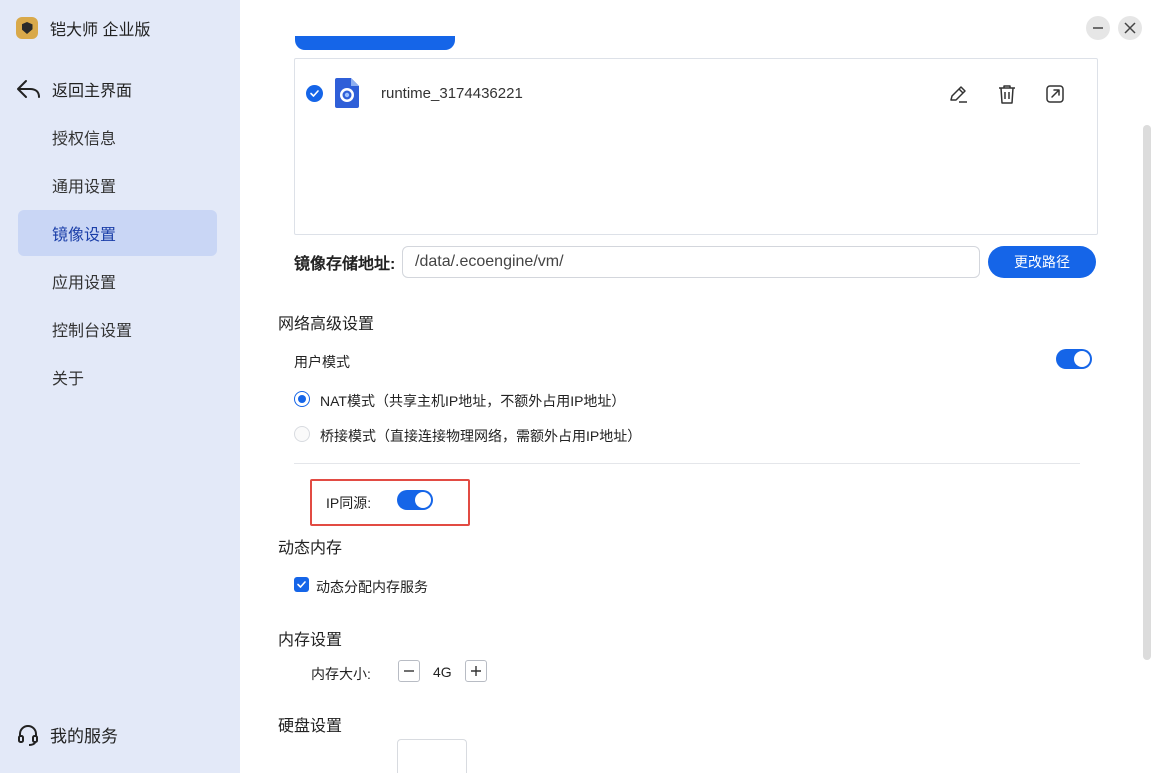 This screenshot has width=1159, height=773. I want to click on memory-size-value: 4G, so click(442, 672).